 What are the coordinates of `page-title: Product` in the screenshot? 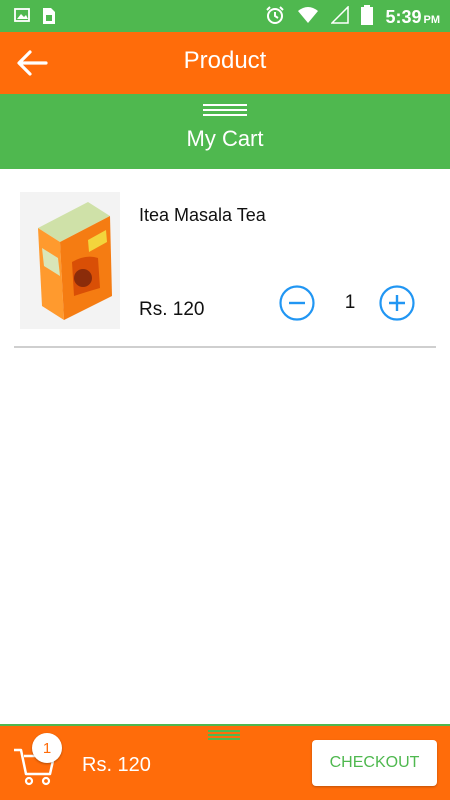 It's located at (225, 60).